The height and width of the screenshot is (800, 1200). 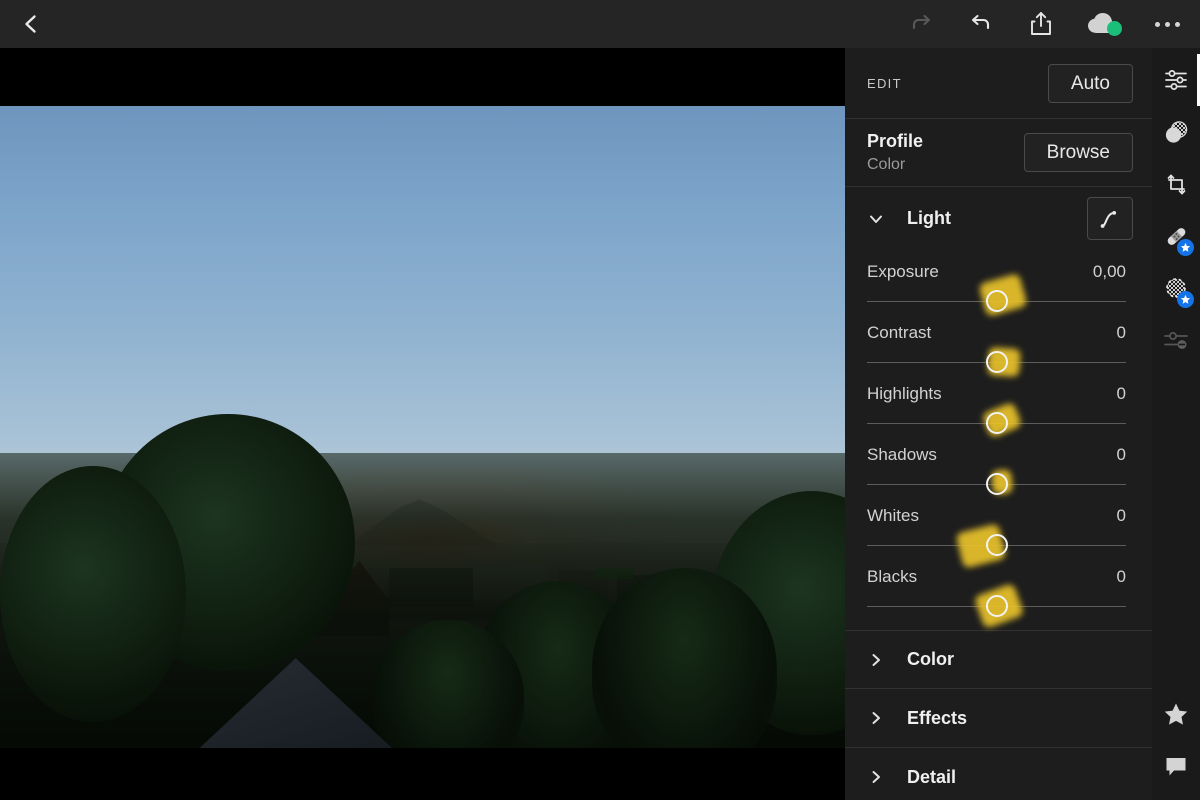 I want to click on presets-icon, so click(x=1176, y=132).